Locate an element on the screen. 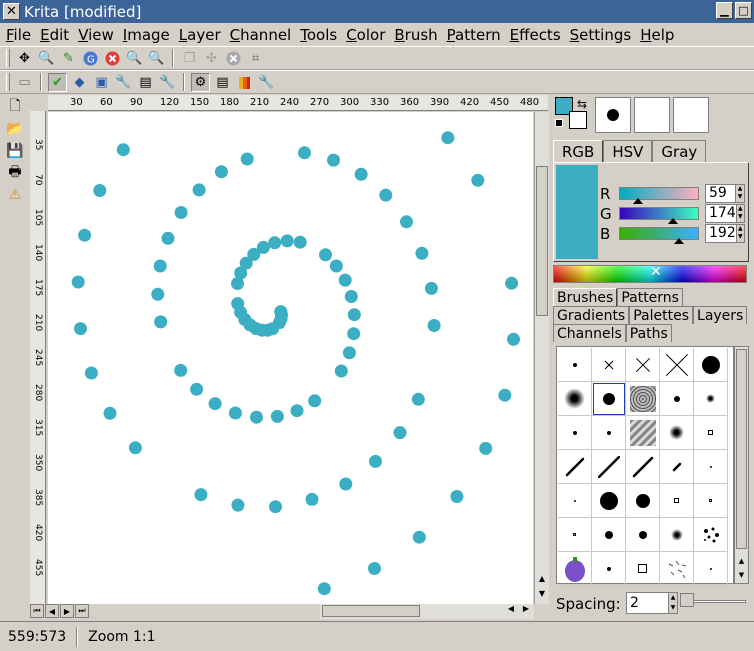  menu-channel: Channel is located at coordinates (261, 35).